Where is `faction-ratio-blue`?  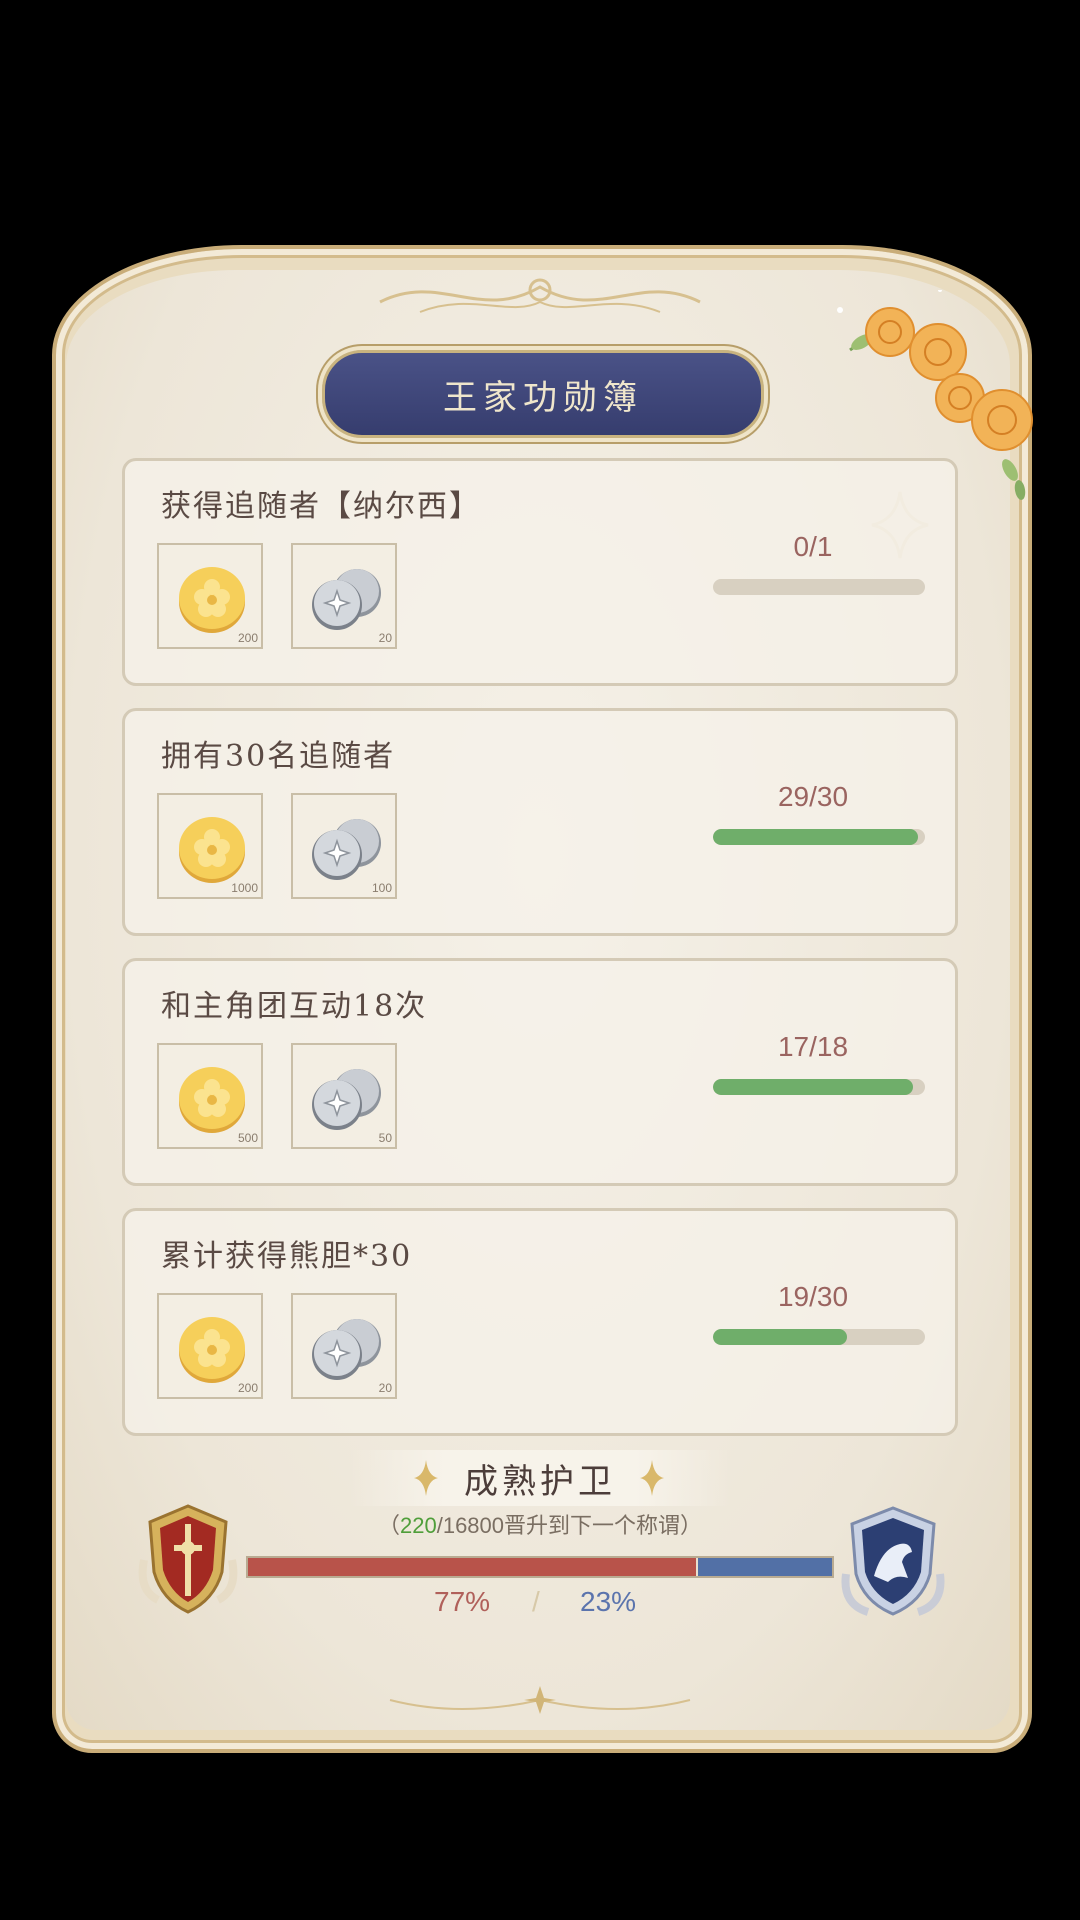
faction-ratio-blue is located at coordinates (764, 1567).